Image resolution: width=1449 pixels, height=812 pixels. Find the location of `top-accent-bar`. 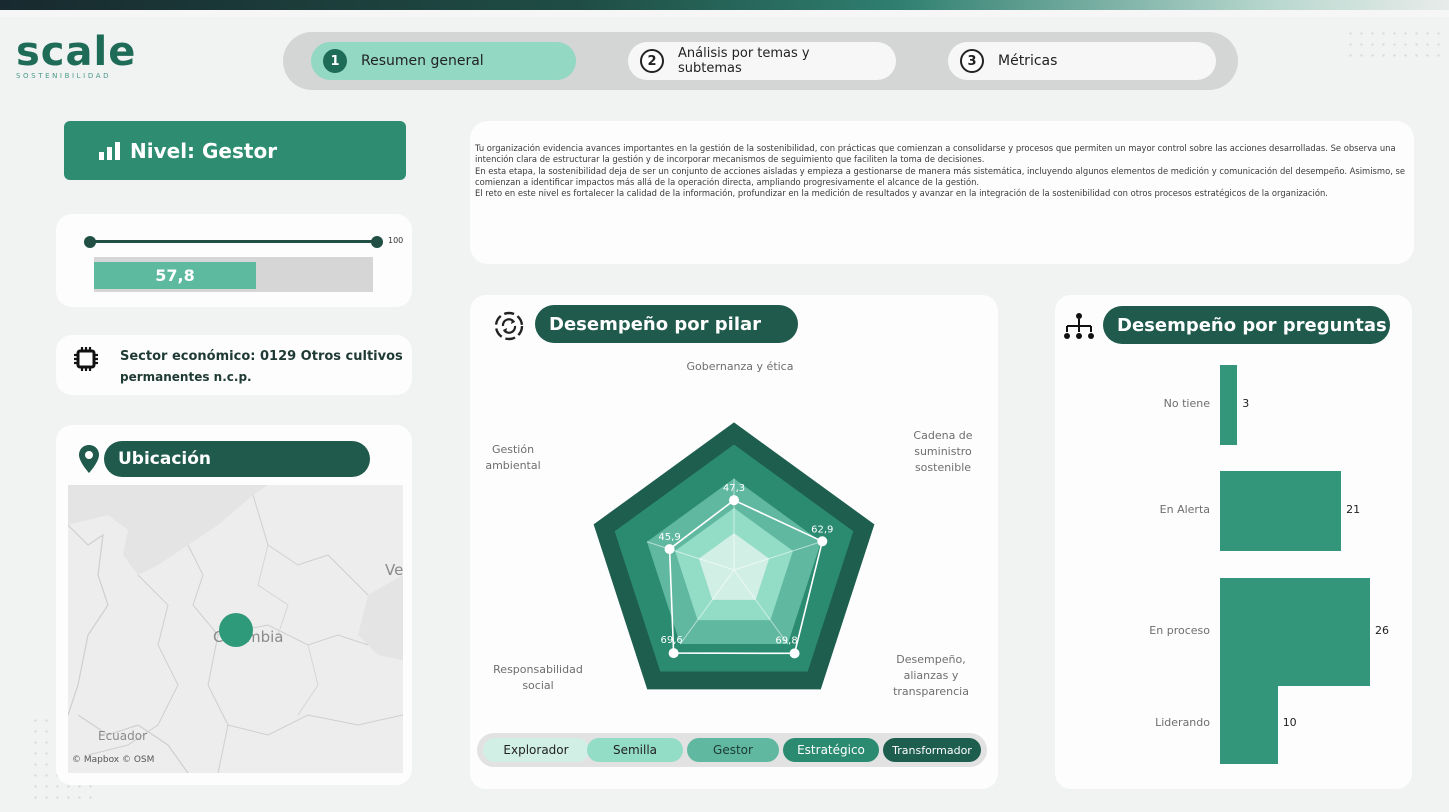

top-accent-bar is located at coordinates (724, 8).